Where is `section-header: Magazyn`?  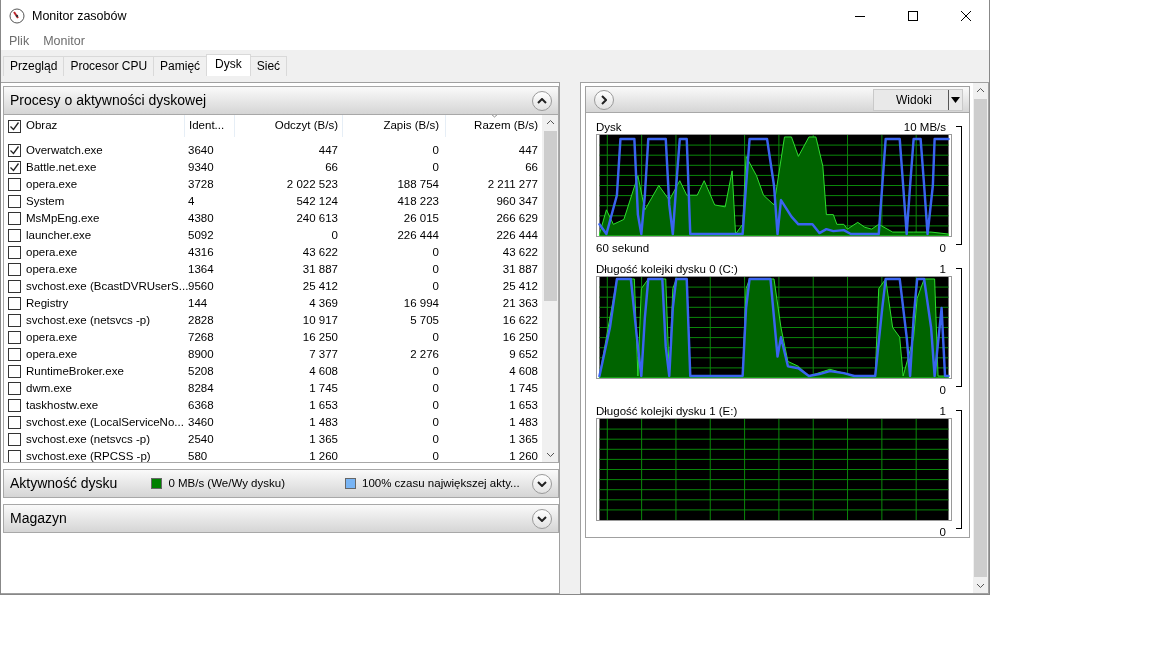 section-header: Magazyn is located at coordinates (281, 518).